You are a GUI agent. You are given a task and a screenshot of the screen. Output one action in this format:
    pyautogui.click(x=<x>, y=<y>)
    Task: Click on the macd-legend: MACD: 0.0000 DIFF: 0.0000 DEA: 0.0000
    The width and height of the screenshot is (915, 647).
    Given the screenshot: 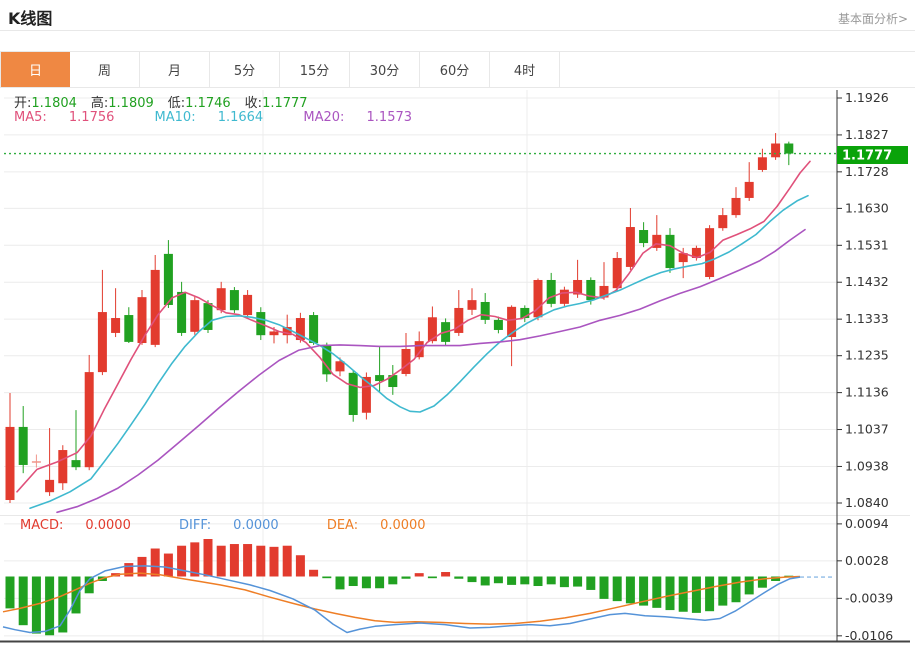 What is the action you would take?
    pyautogui.click(x=245, y=525)
    